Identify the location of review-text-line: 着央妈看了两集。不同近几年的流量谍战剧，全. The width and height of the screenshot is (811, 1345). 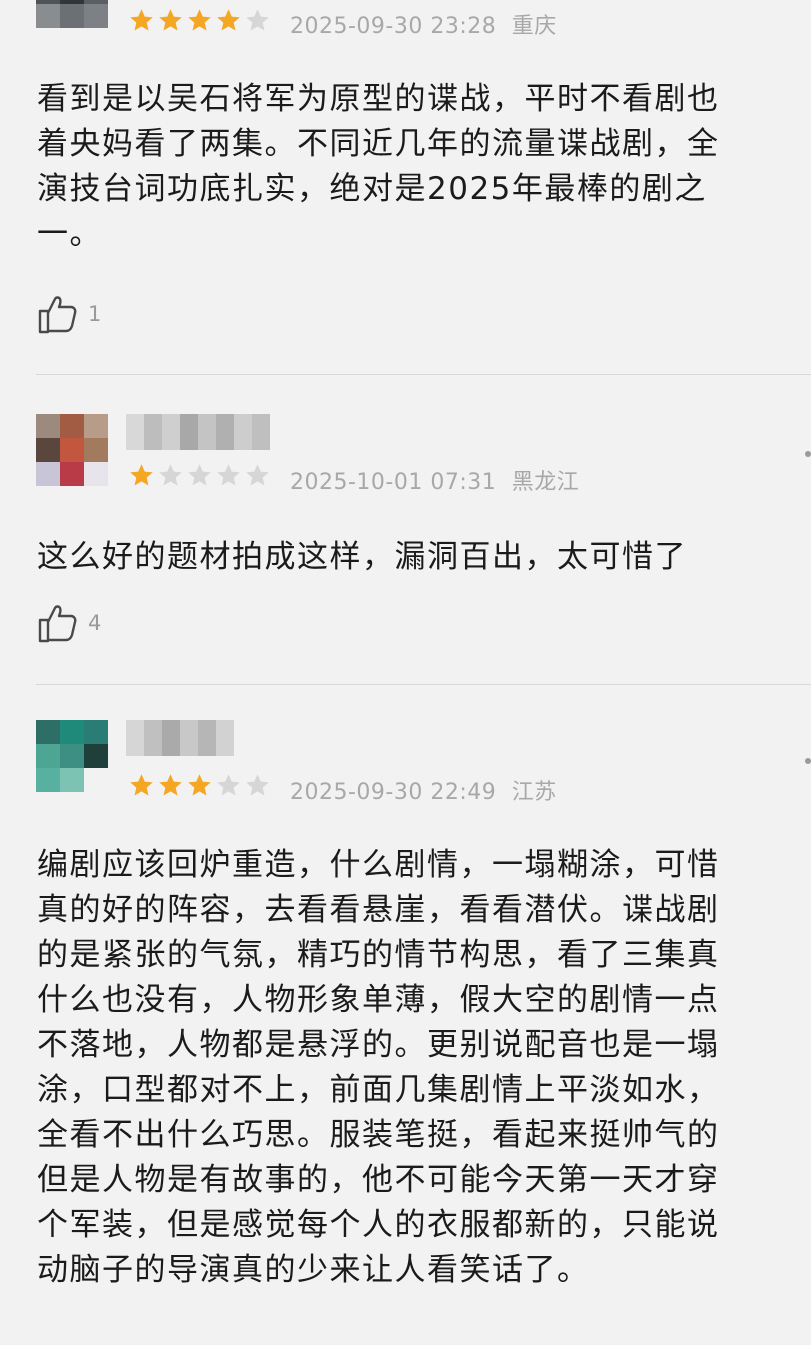
(378, 144).